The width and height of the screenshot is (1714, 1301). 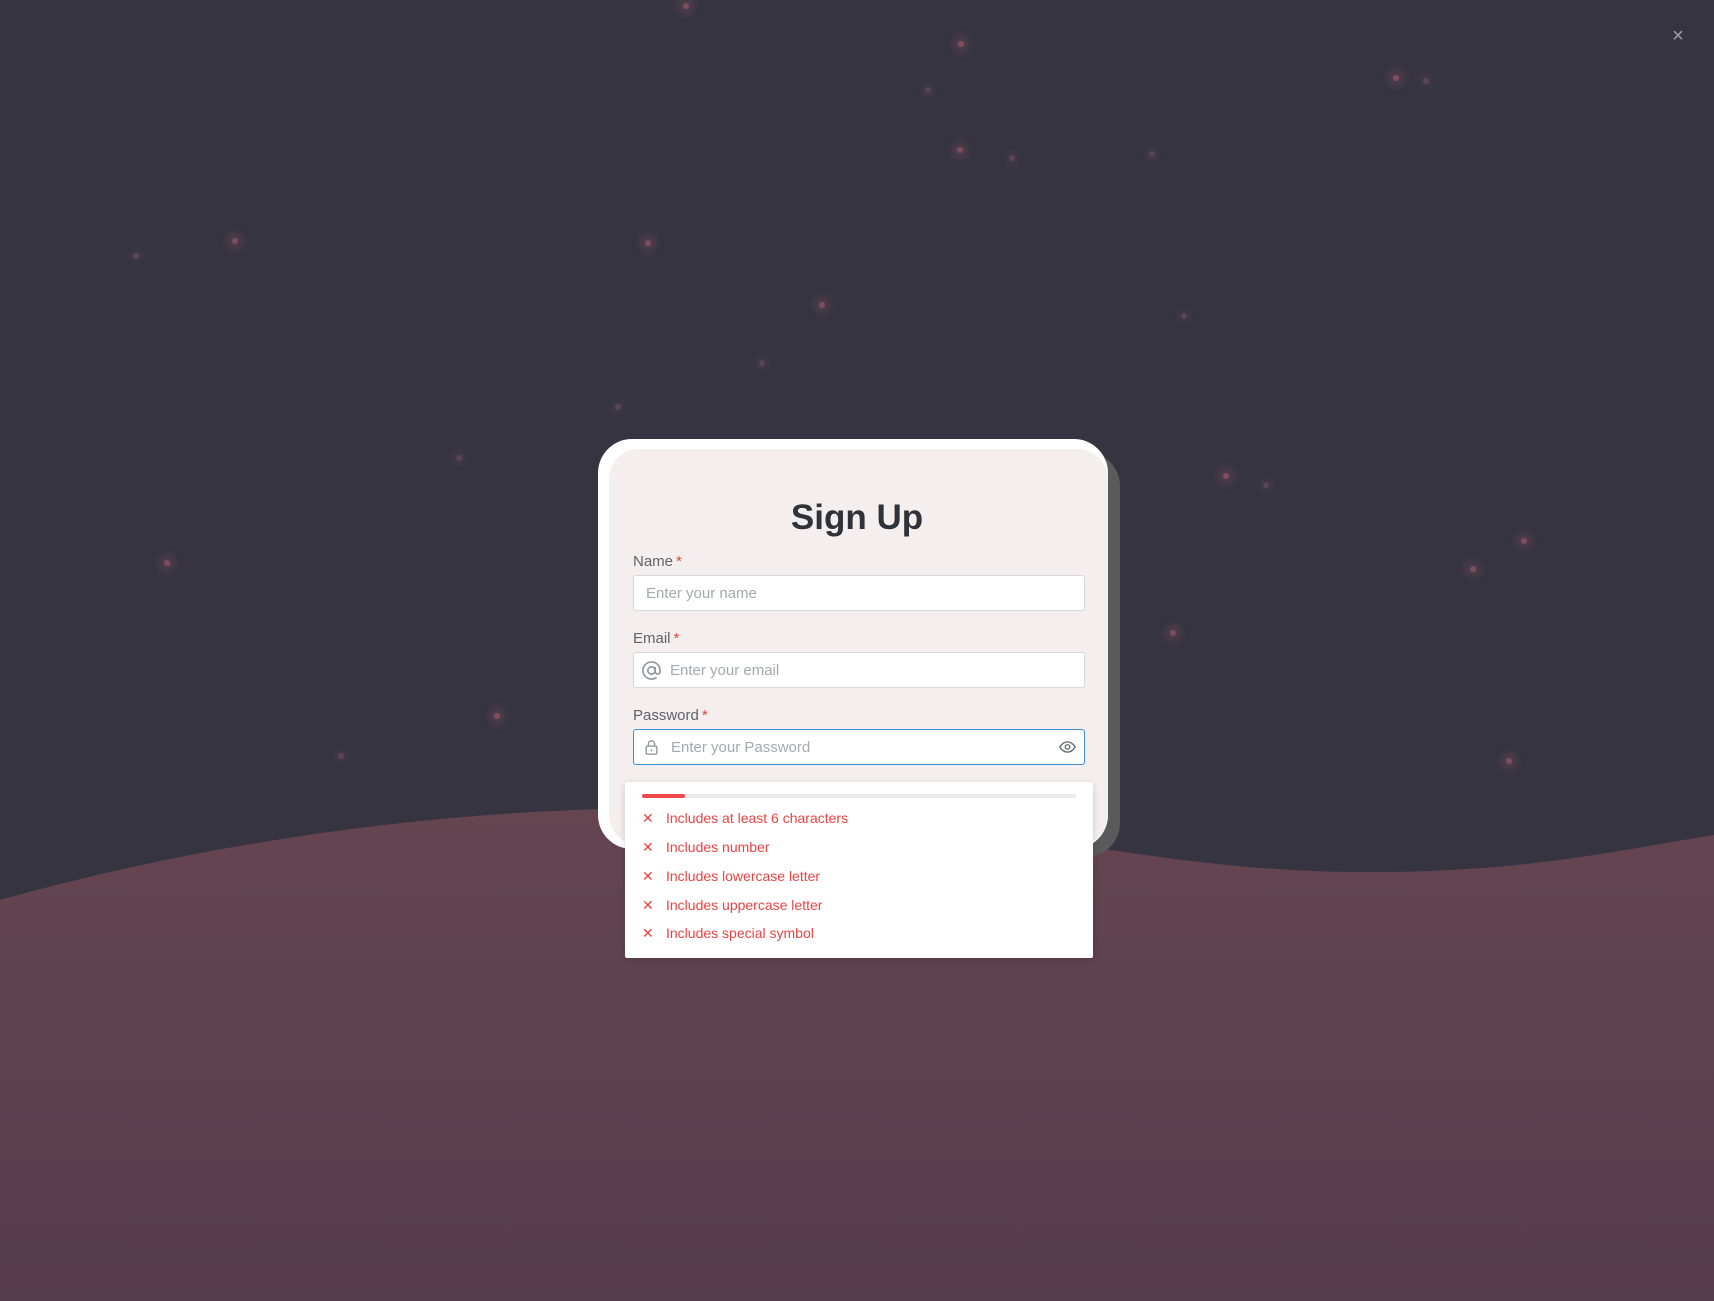 I want to click on rule-text: Includes uppercase letter, so click(x=744, y=905).